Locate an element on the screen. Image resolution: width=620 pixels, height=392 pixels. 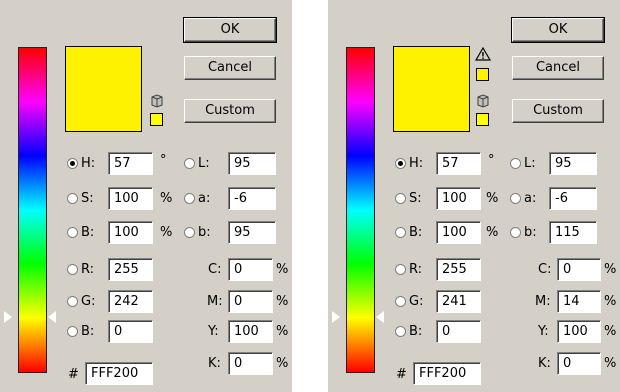
label-m: M: is located at coordinates (215, 301).